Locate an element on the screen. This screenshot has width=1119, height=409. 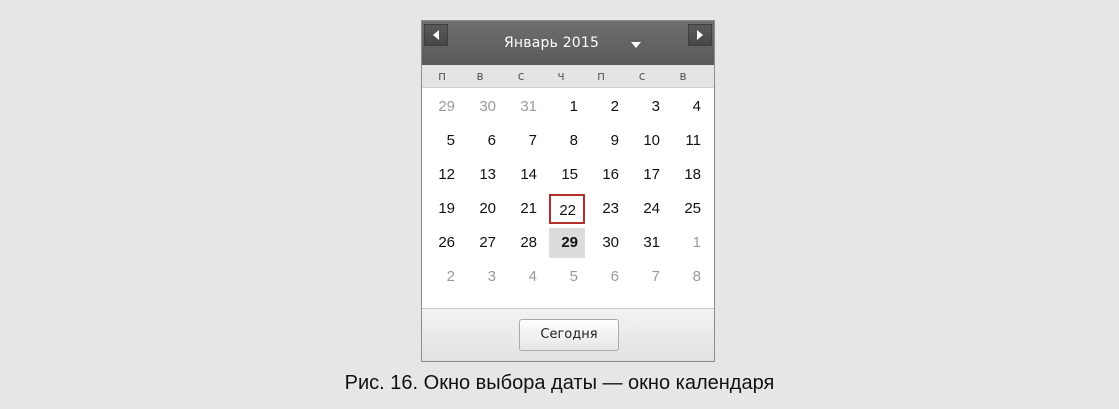
day-cell: 16 is located at coordinates (608, 175).